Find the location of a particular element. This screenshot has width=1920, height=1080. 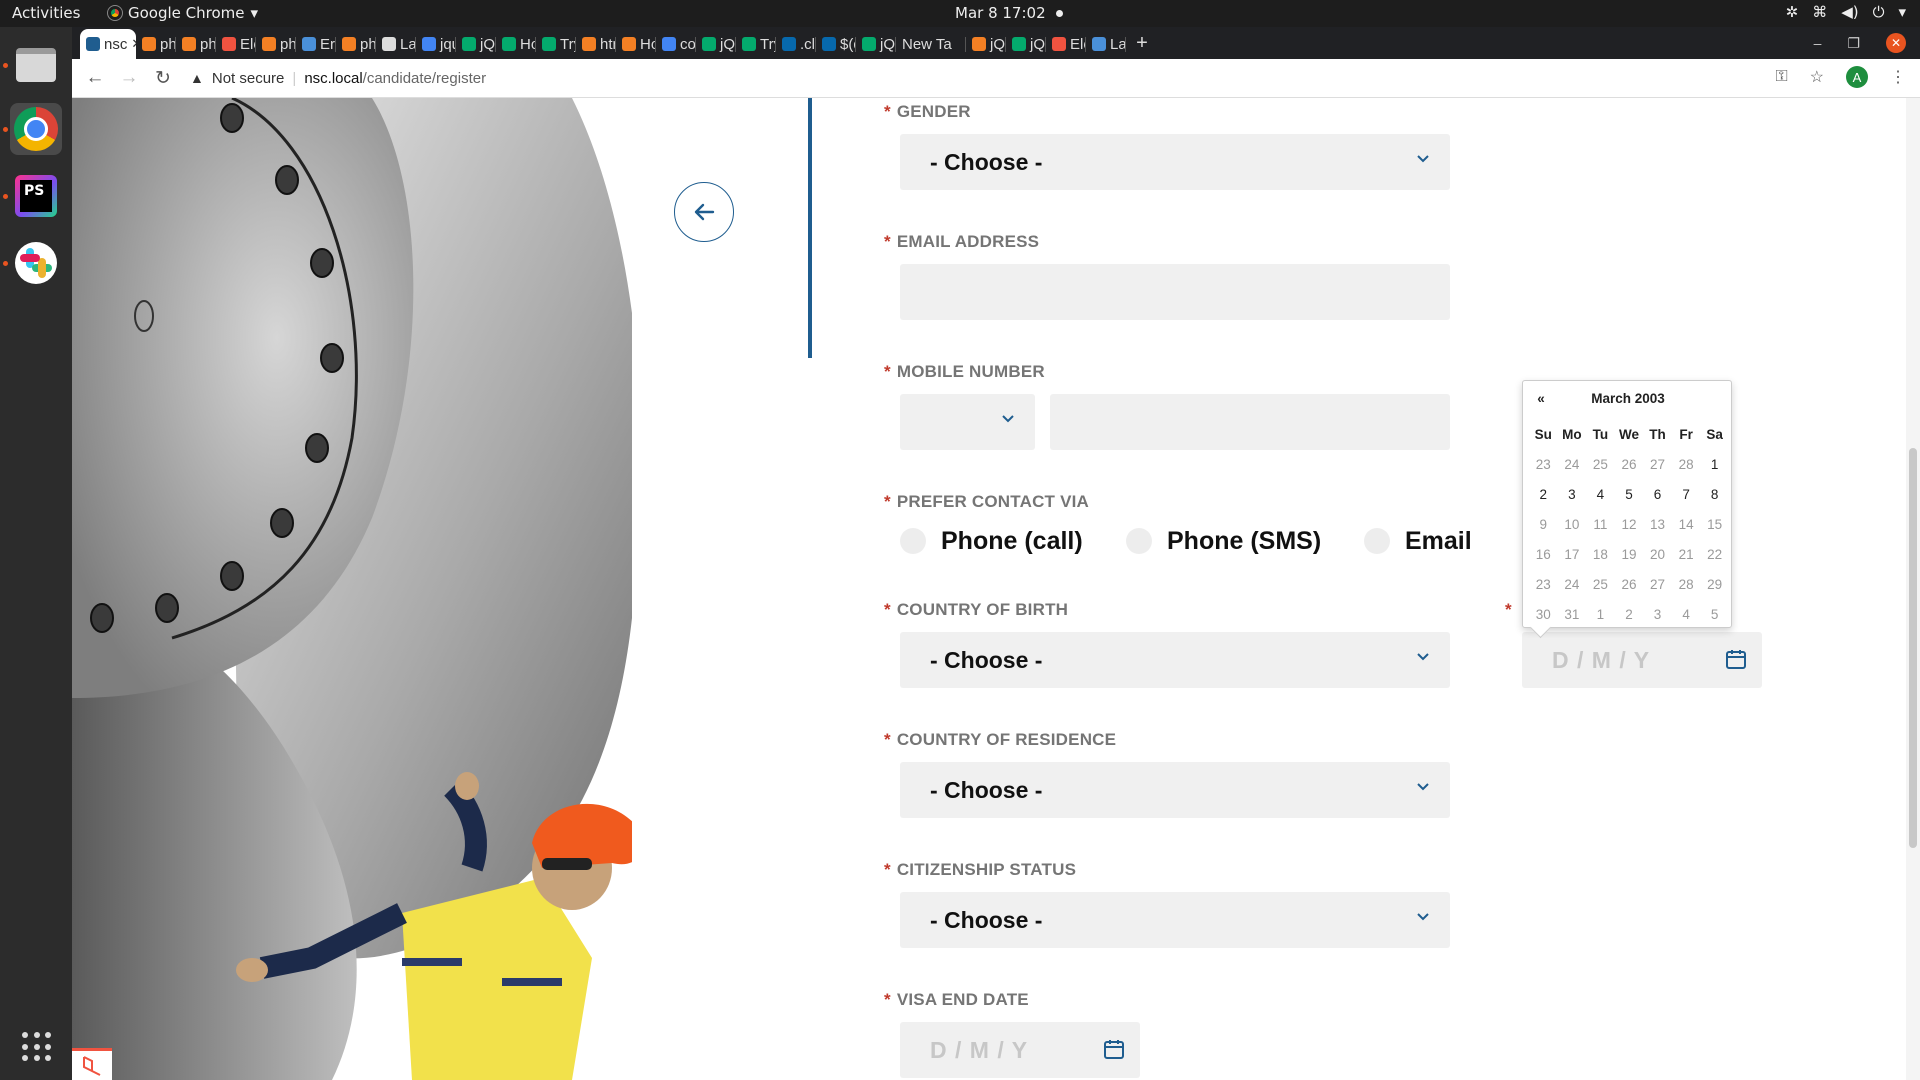

page-scrollbar is located at coordinates (1913, 589).